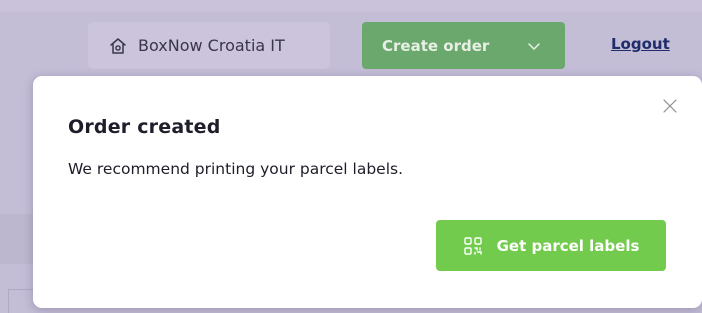 This screenshot has width=702, height=313. Describe the element at coordinates (211, 45) in the screenshot. I see `account-label: BoxNow Croatia IT` at that location.